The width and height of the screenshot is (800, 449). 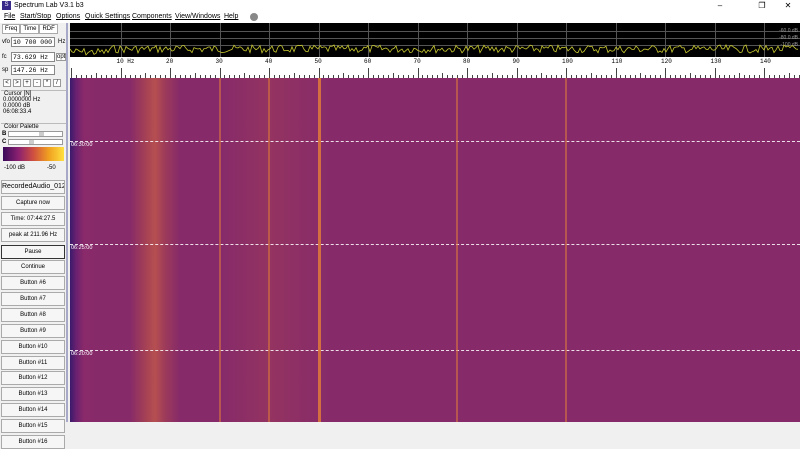 I want to click on trace-line, so click(x=434, y=50).